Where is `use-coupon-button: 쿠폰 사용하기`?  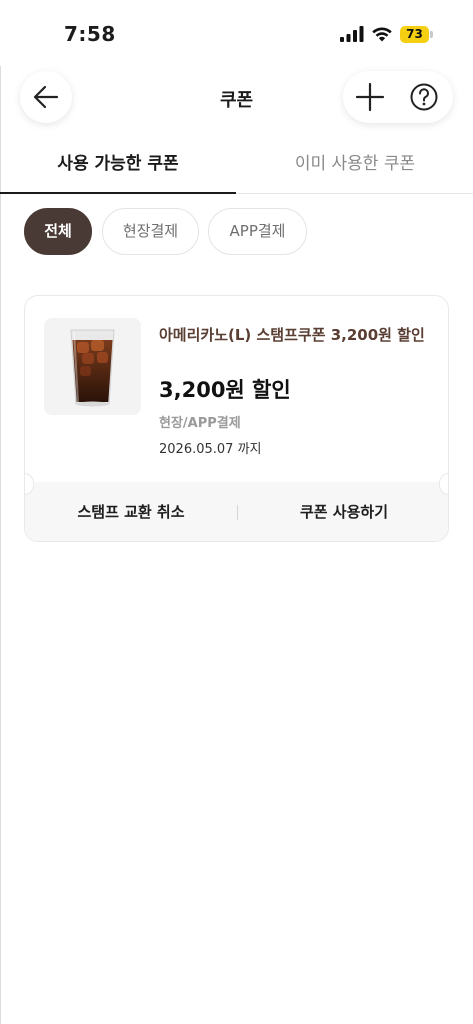 use-coupon-button: 쿠폰 사용하기 is located at coordinates (343, 511).